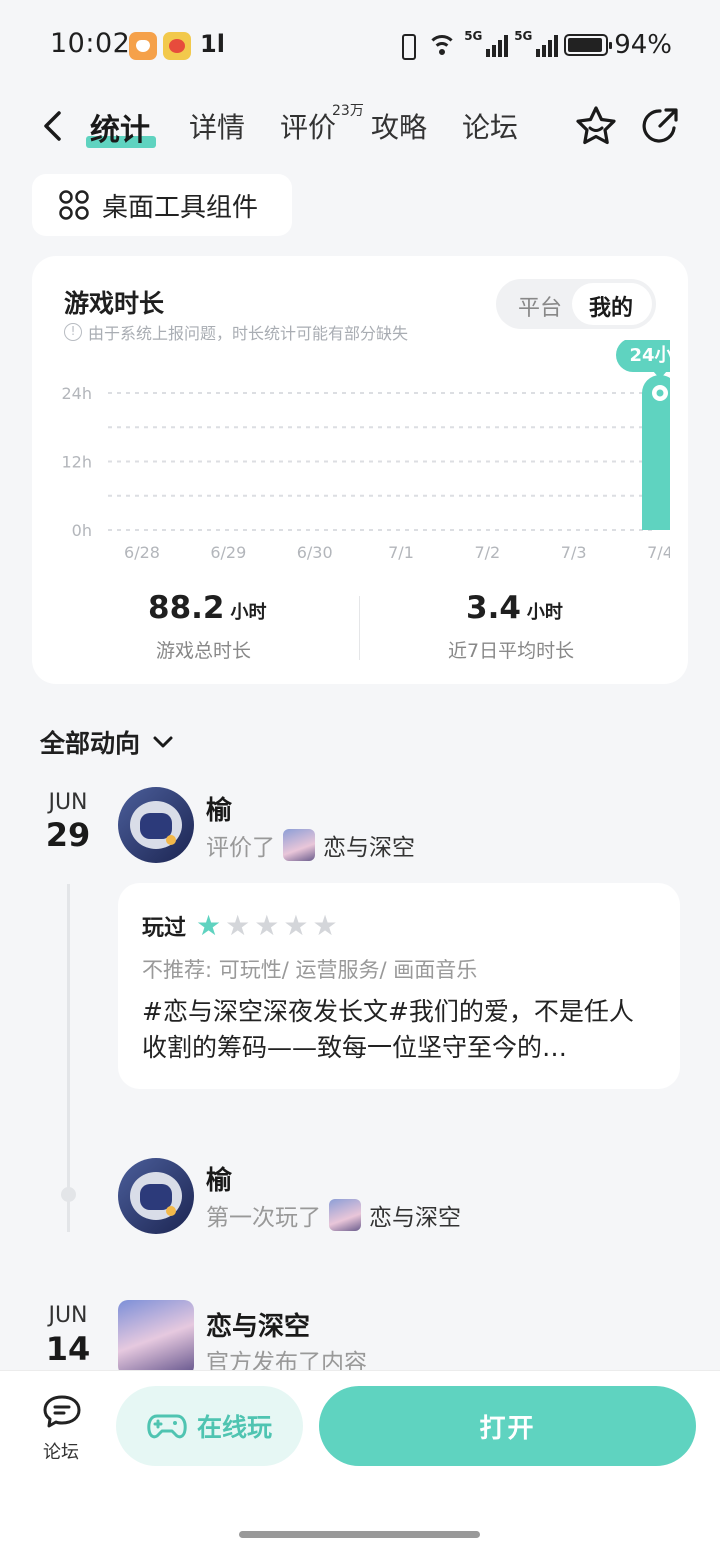  What do you see at coordinates (536, 43) in the screenshot?
I see `signal-5g-icon-2: 5G` at bounding box center [536, 43].